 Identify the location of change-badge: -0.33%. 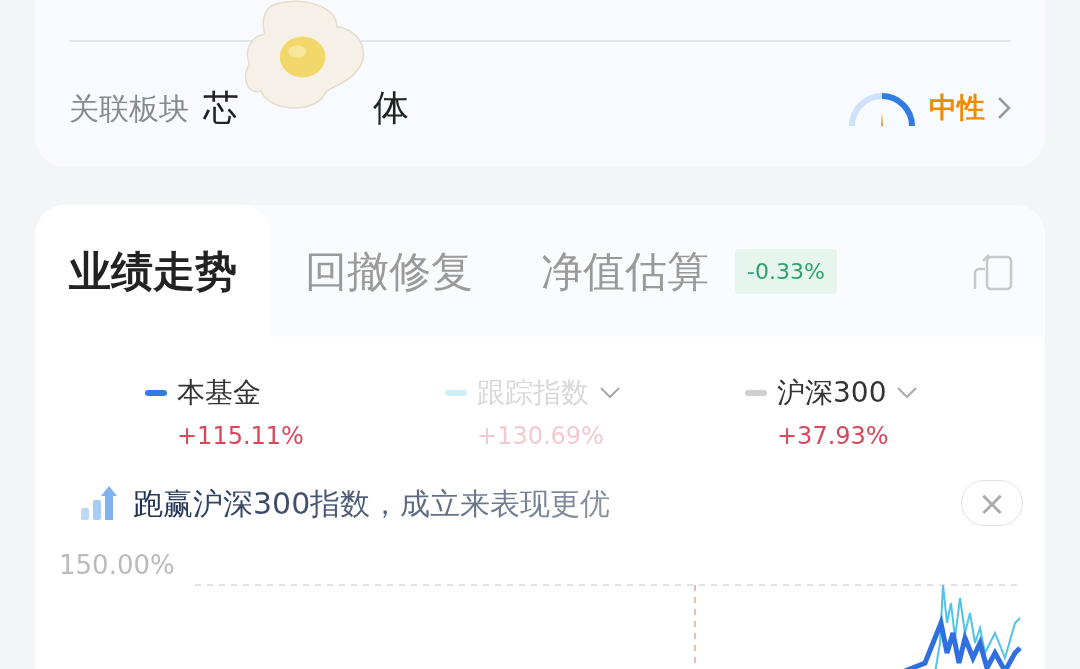
(786, 271).